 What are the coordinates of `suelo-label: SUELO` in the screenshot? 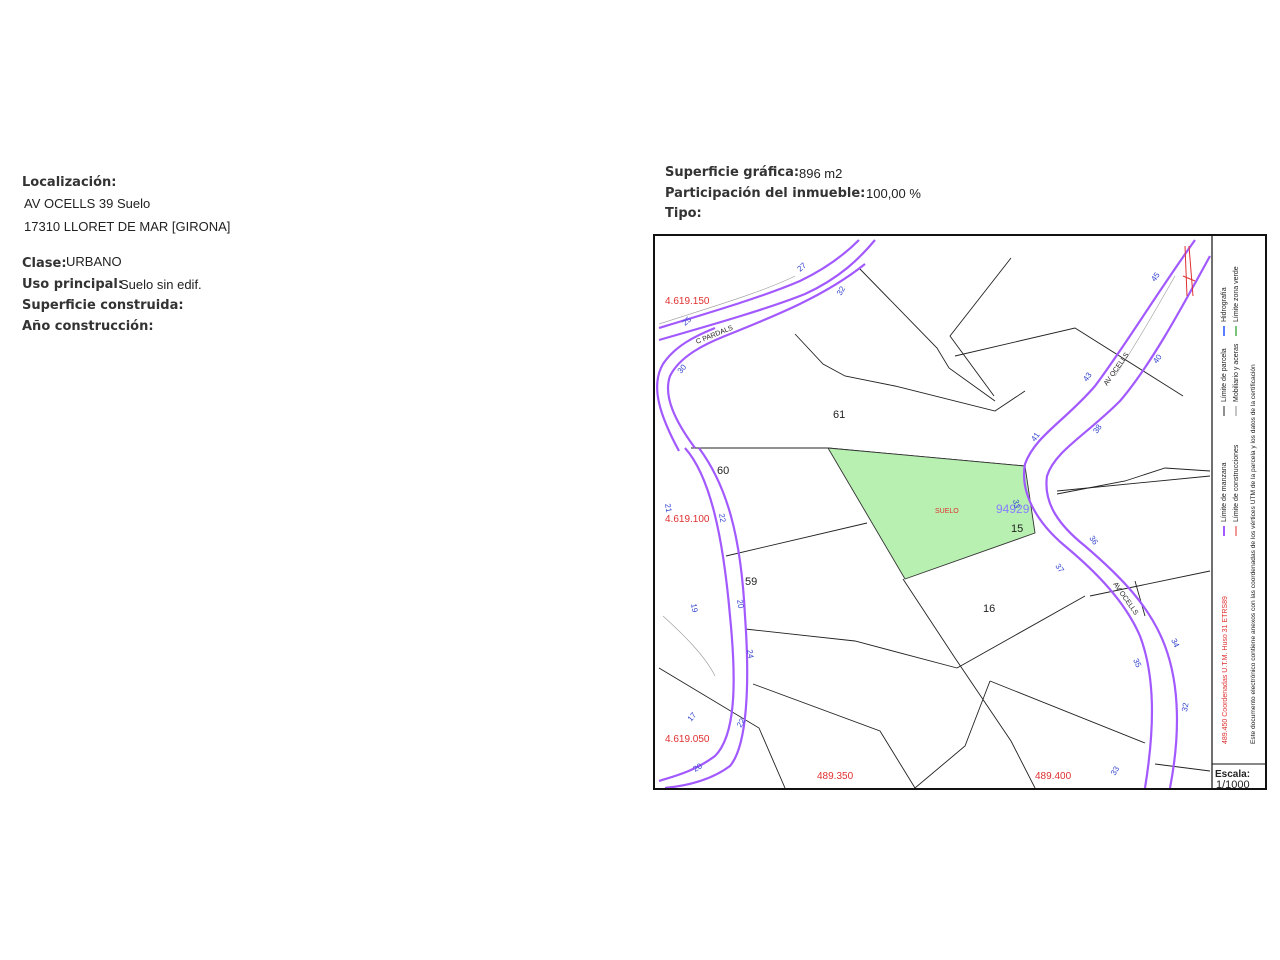 It's located at (947, 511).